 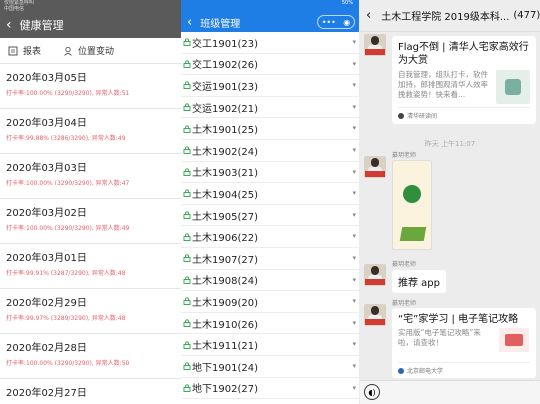 What do you see at coordinates (32, 52) in the screenshot?
I see `report-label: 报表` at bounding box center [32, 52].